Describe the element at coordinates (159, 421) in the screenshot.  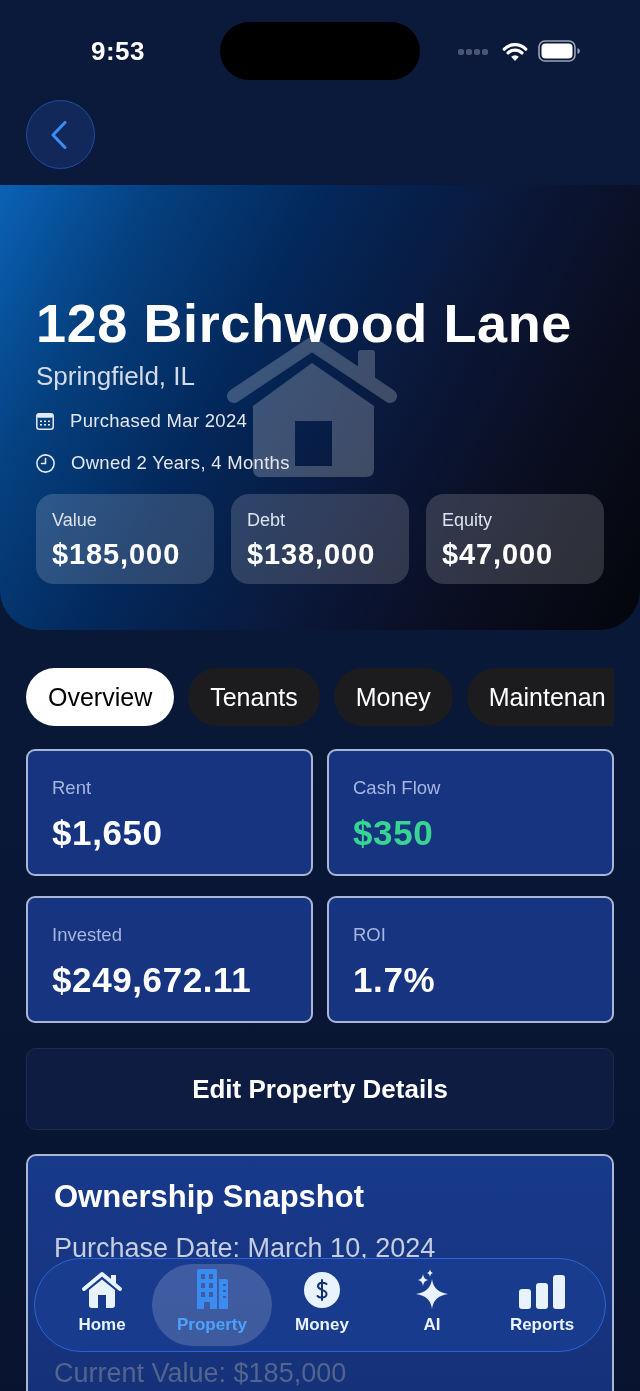
I see `detail-text: Purchased Mar 2024` at that location.